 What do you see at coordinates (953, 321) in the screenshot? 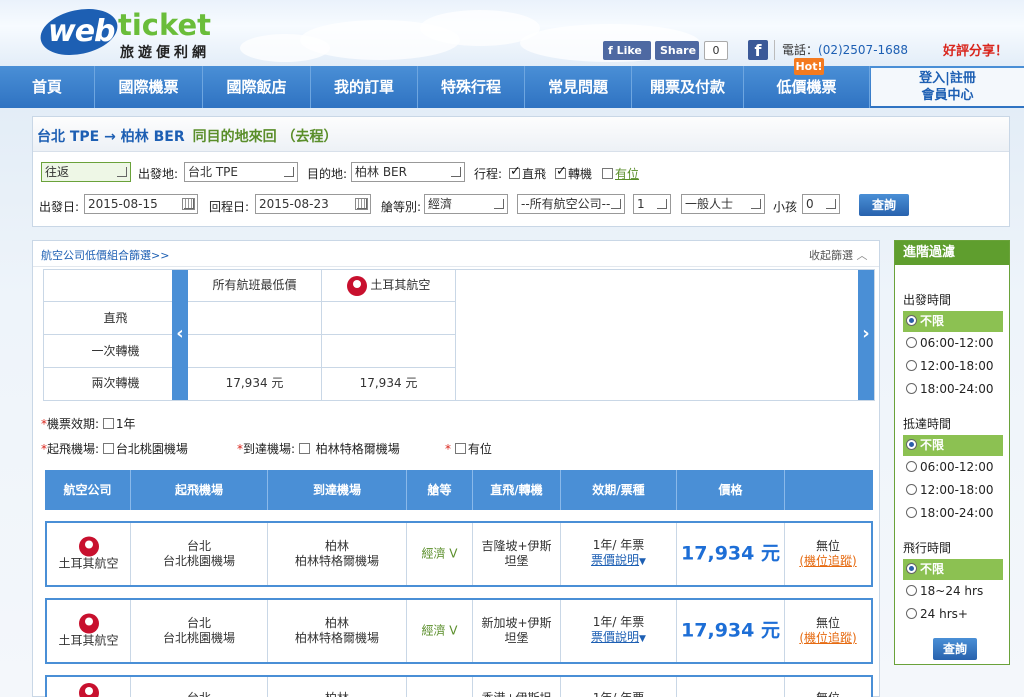
I see `depart-time-any: 不限` at bounding box center [953, 321].